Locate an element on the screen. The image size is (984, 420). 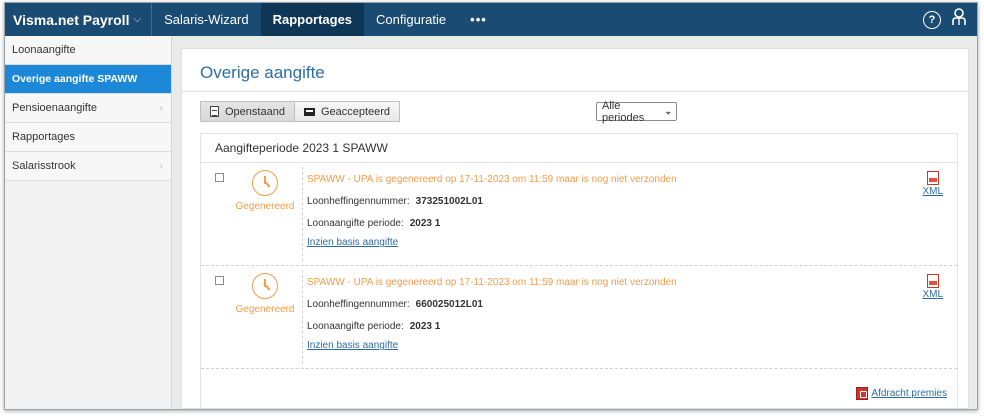
brand-label: Visma.net Payroll is located at coordinates (71, 19).